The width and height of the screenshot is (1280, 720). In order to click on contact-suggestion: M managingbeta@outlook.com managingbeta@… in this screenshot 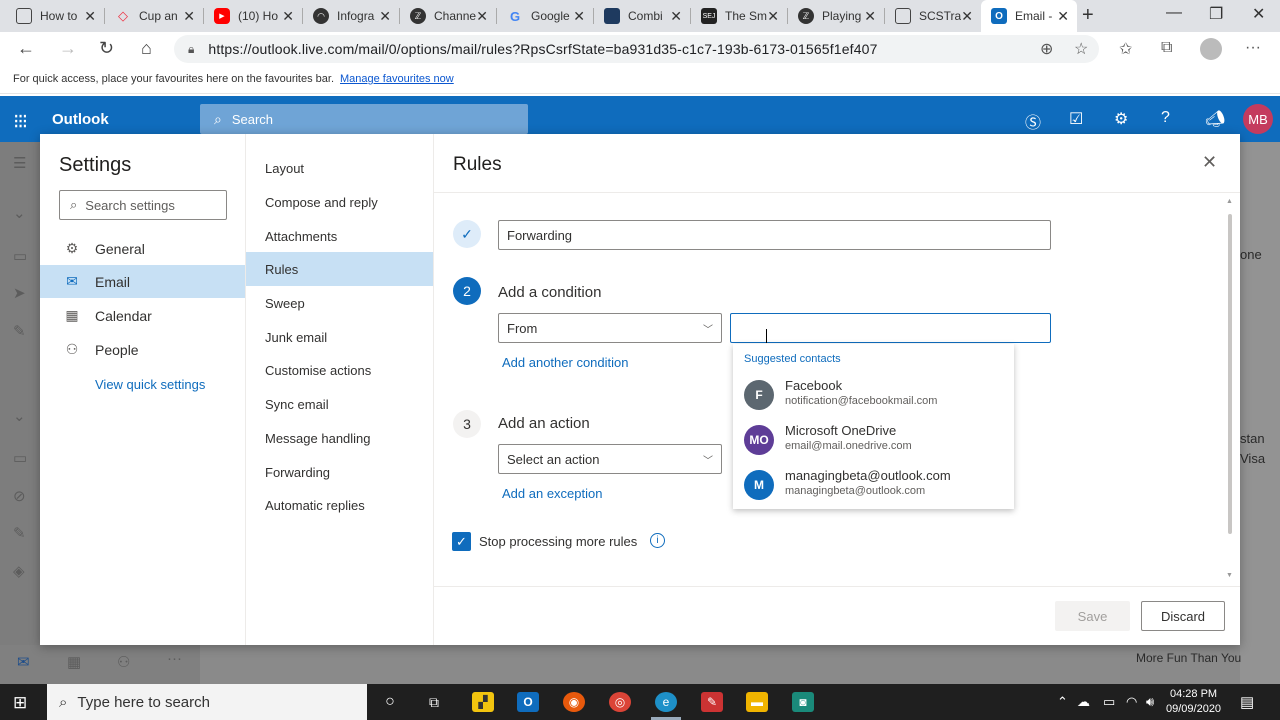, I will do `click(873, 486)`.